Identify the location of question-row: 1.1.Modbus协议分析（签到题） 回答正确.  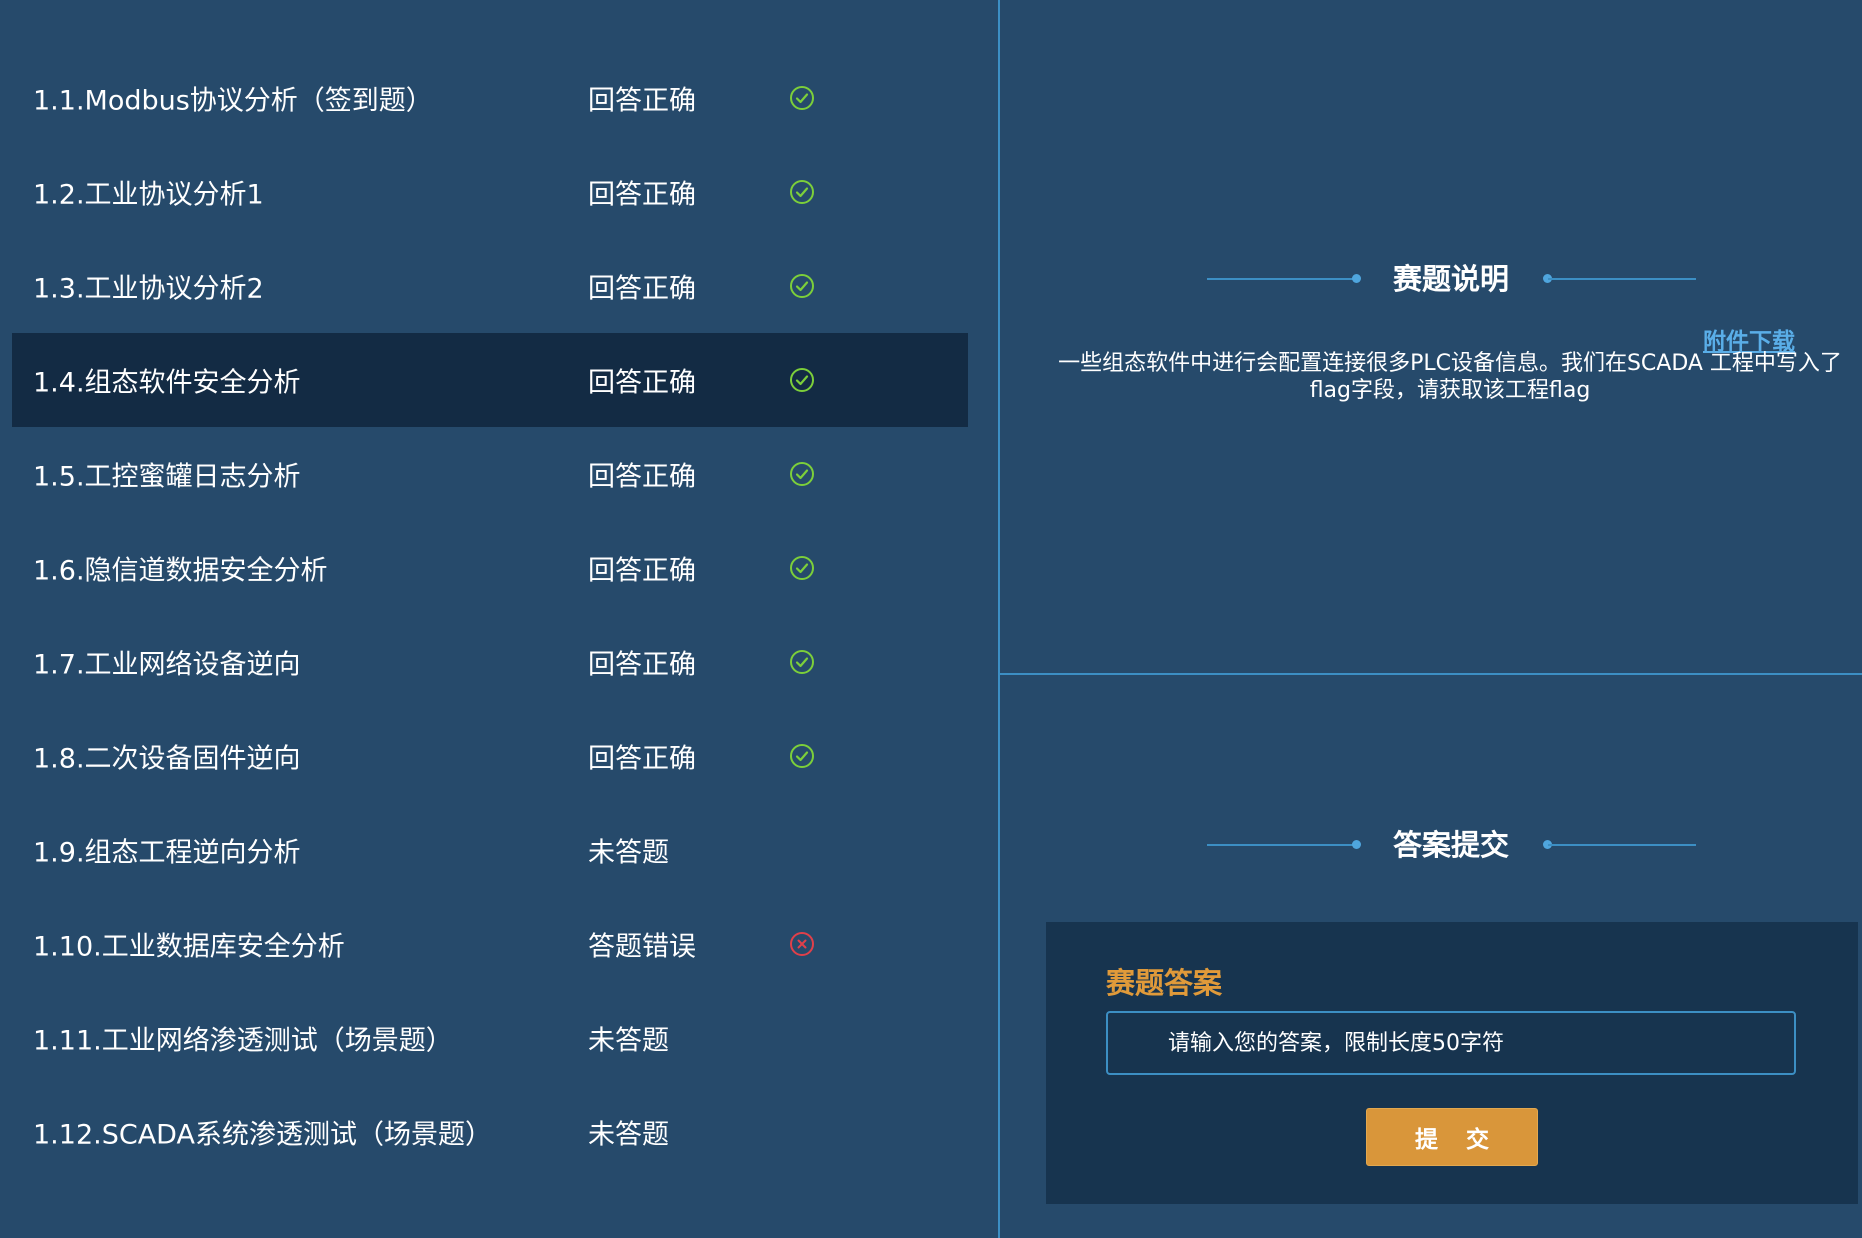
(490, 98).